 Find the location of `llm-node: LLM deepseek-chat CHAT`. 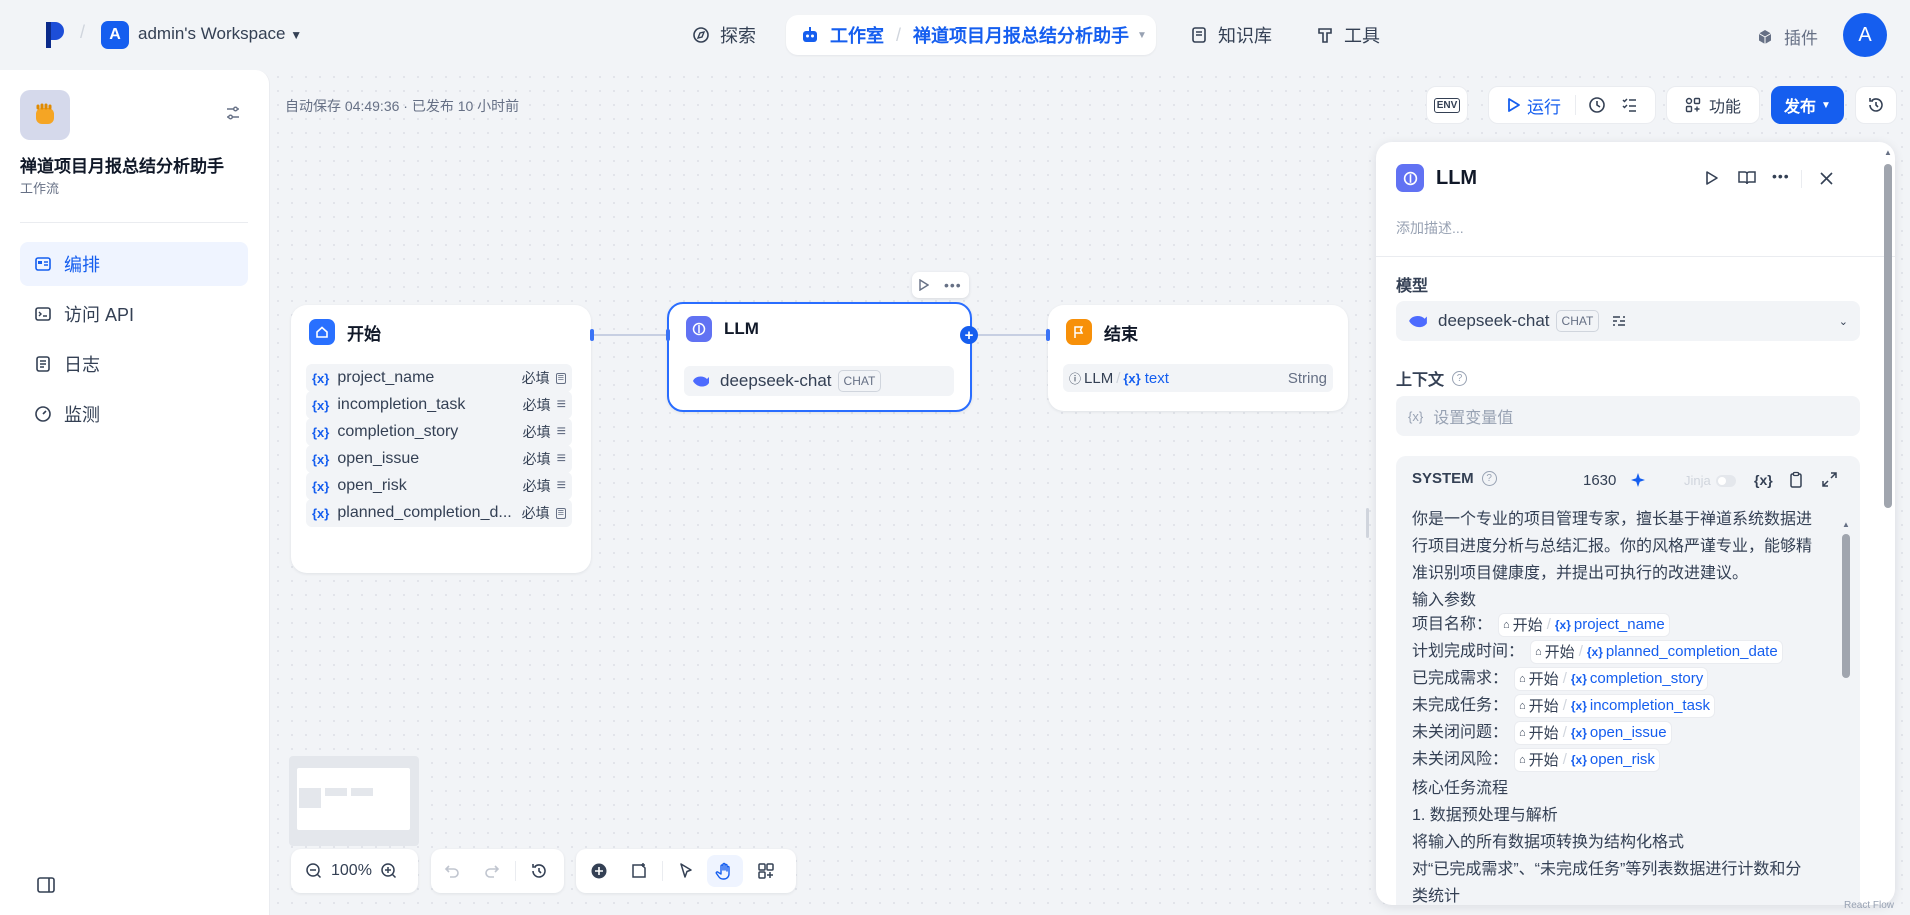

llm-node: LLM deepseek-chat CHAT is located at coordinates (819, 357).